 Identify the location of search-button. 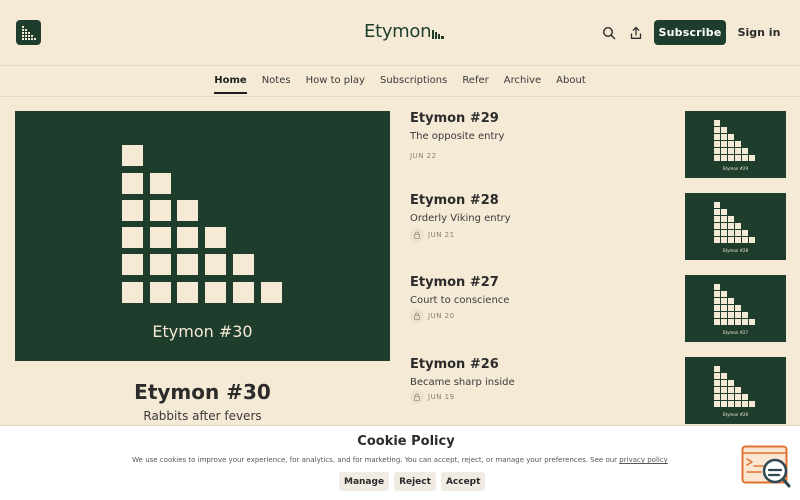
(609, 33).